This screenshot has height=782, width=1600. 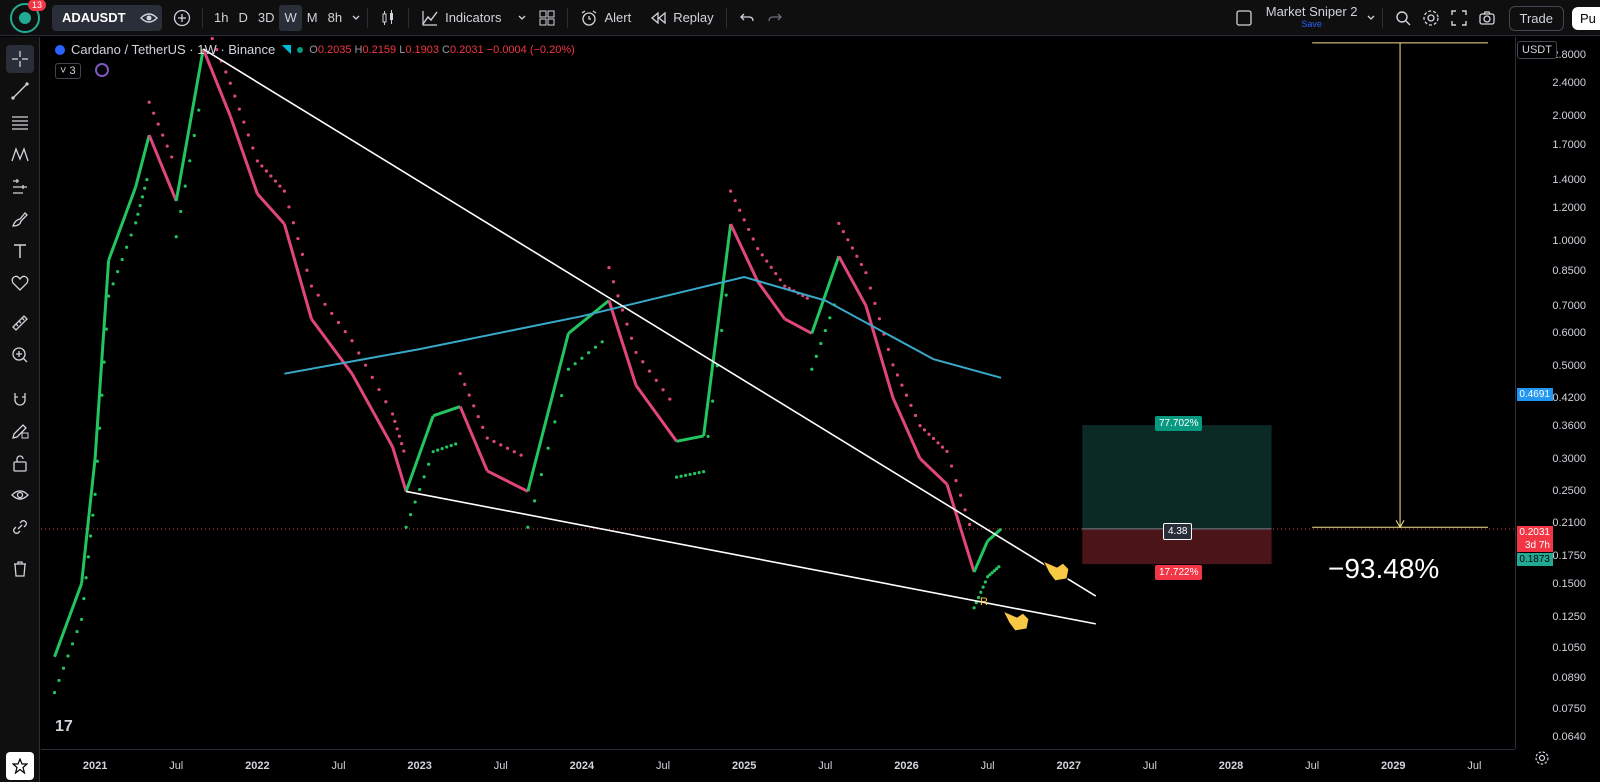 I want to click on measure-tool, so click(x=20, y=323).